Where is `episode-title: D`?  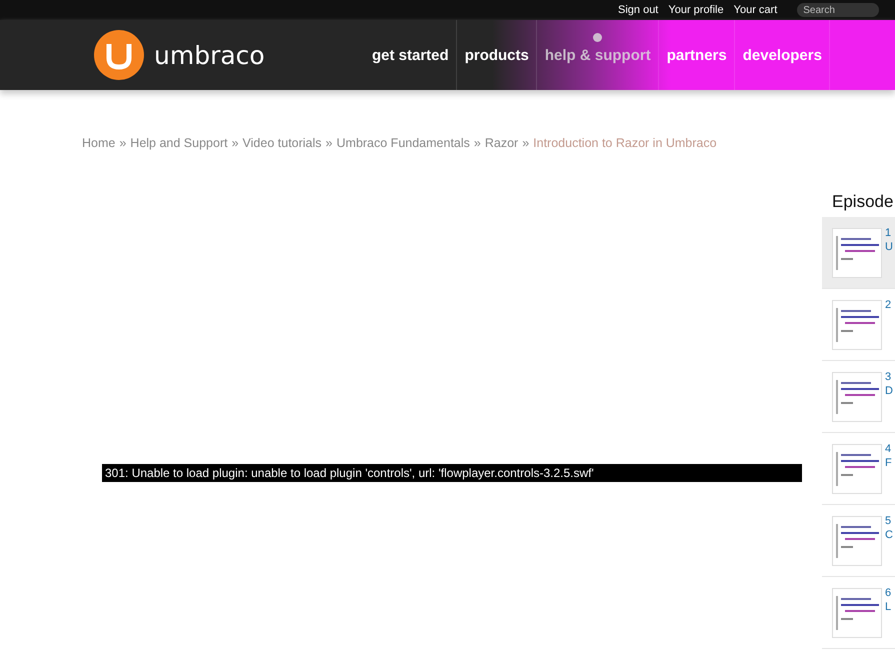 episode-title: D is located at coordinates (889, 391).